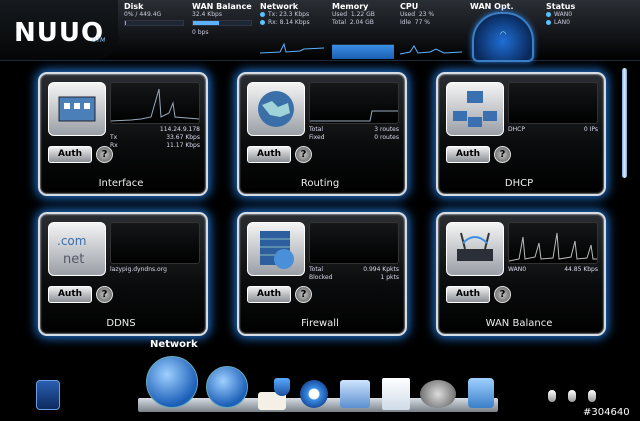 This screenshot has height=421, width=640. What do you see at coordinates (154, 23) in the screenshot?
I see `disk-usage-bar` at bounding box center [154, 23].